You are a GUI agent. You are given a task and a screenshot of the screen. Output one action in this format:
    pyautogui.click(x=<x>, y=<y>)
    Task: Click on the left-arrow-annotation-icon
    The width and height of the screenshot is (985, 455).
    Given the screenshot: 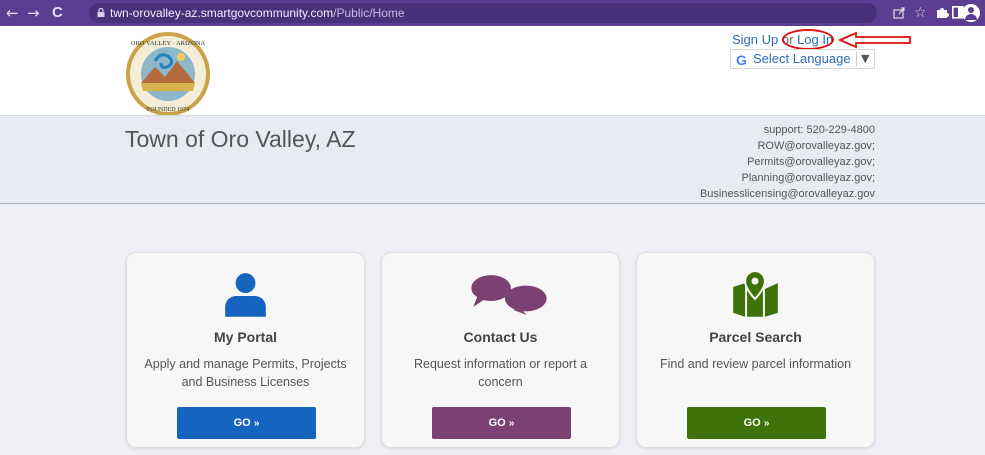 What is the action you would take?
    pyautogui.click(x=874, y=40)
    